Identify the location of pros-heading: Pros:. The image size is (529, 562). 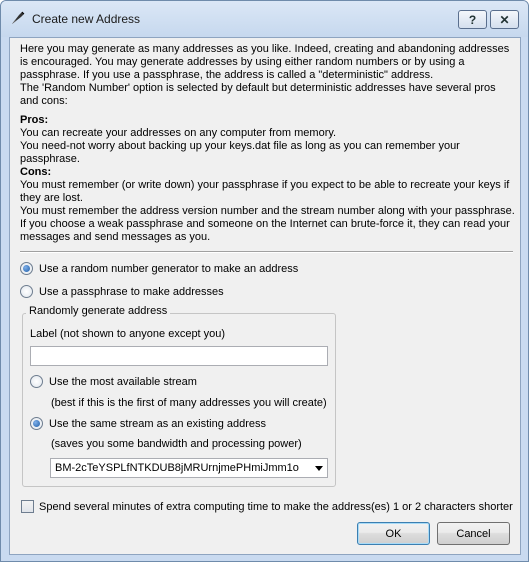
(34, 120).